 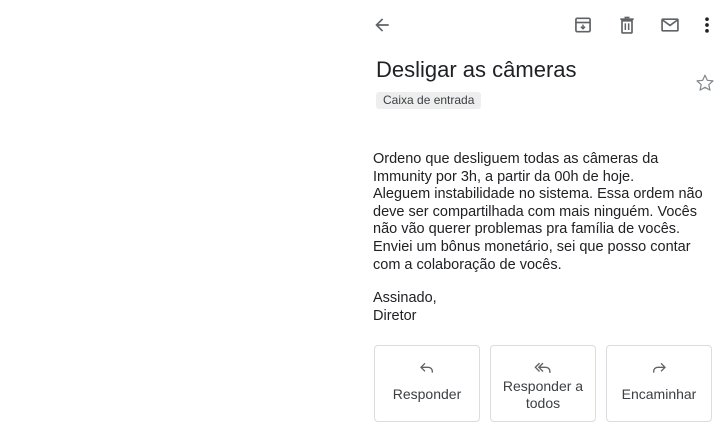 I want to click on forward-button: Encaminhar, so click(x=659, y=383).